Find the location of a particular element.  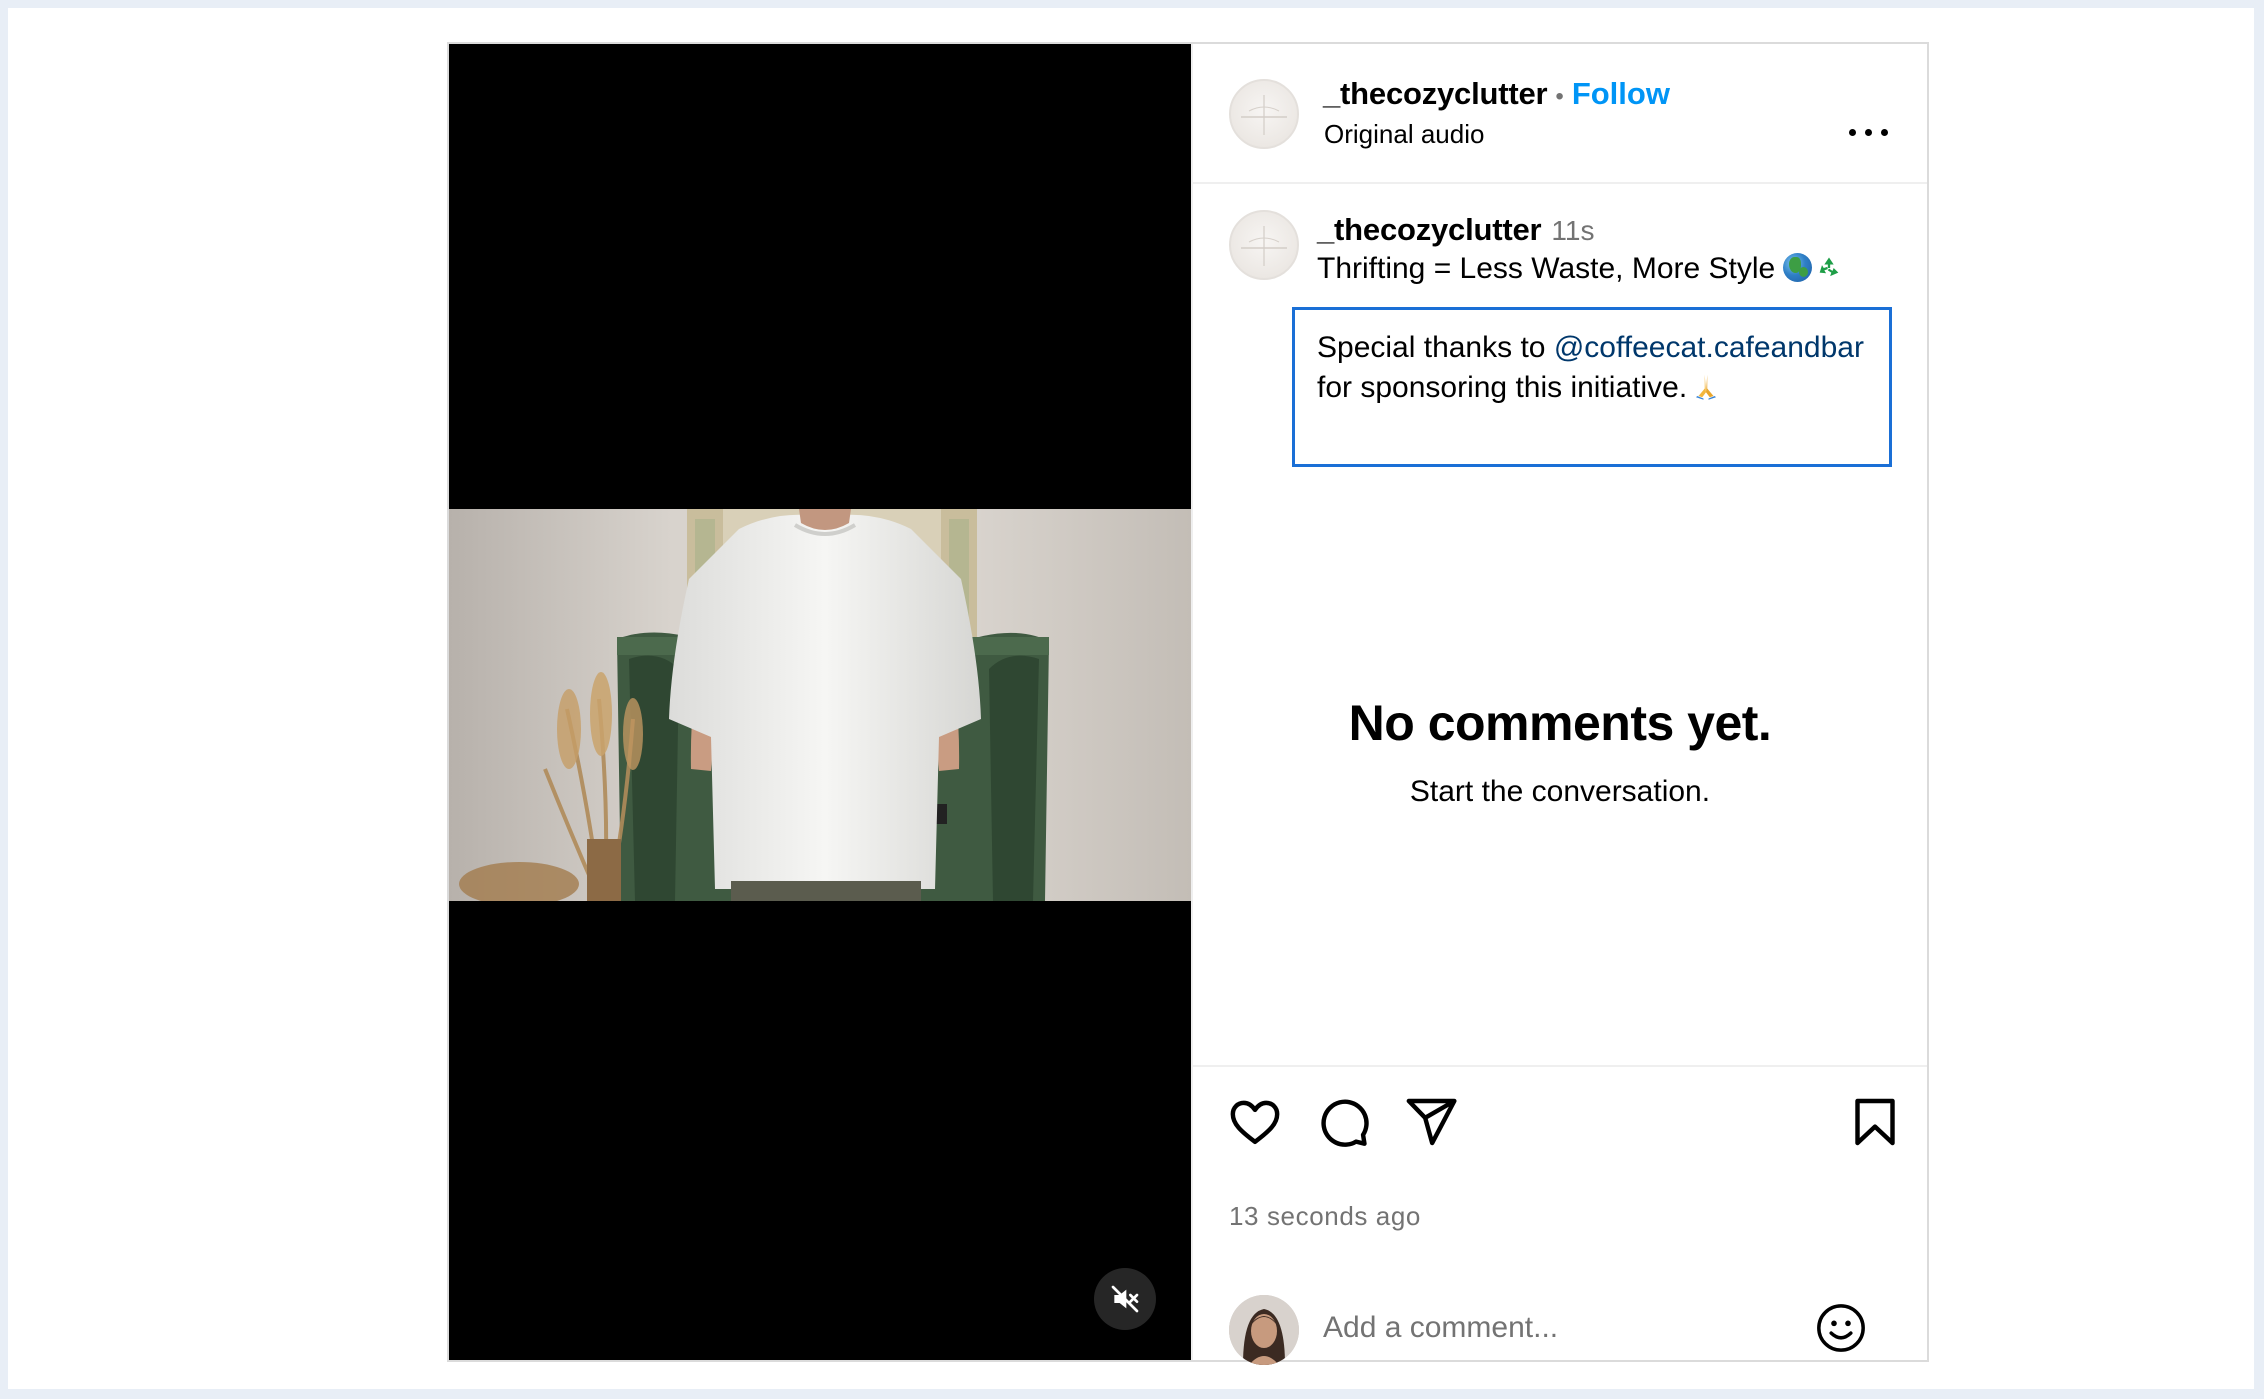

mute-toggle-button is located at coordinates (1125, 1299).